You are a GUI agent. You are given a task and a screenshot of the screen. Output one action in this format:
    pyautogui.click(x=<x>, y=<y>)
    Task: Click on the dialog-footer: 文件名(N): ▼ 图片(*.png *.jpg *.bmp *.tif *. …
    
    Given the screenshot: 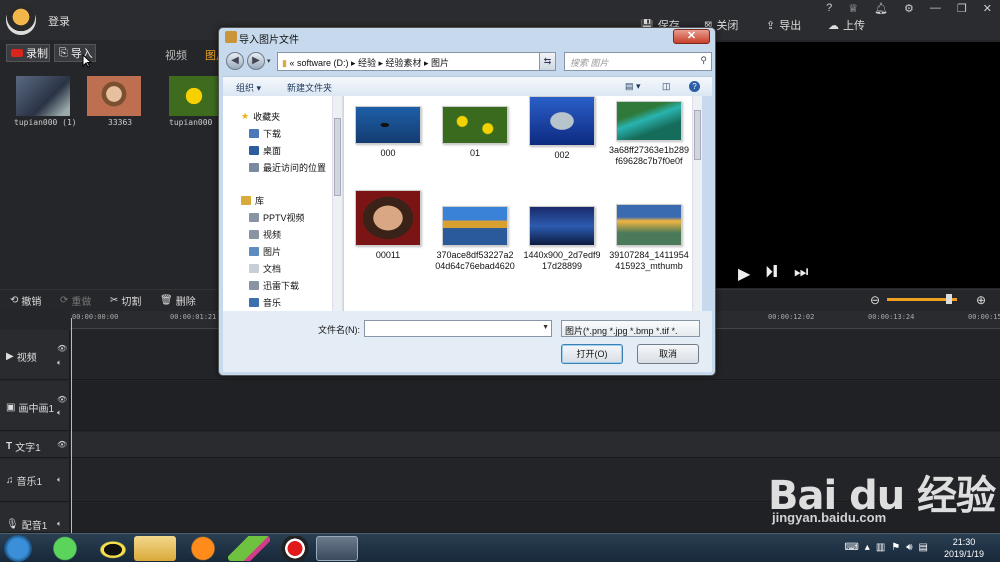 What is the action you would take?
    pyautogui.click(x=467, y=341)
    